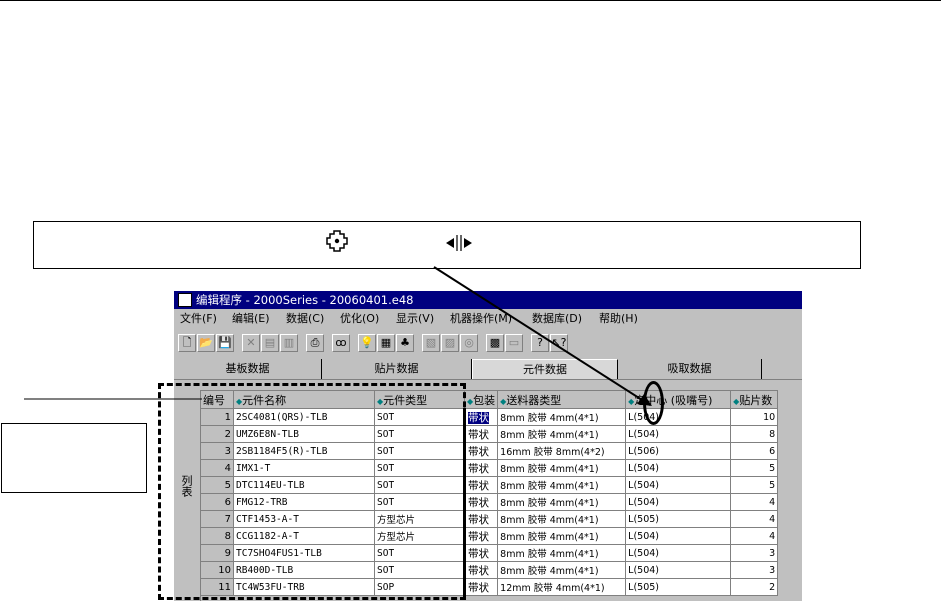 The width and height of the screenshot is (941, 601). Describe the element at coordinates (217, 451) in the screenshot. I see `cell-no: 3` at that location.